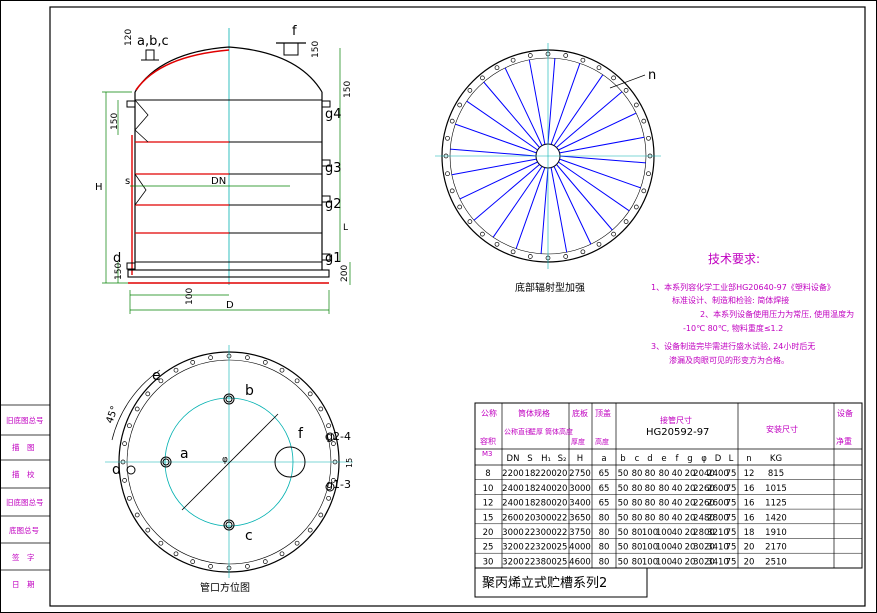 This screenshot has height=613, width=877. Describe the element at coordinates (249, 391) in the screenshot. I see `plan-label-b: b` at that location.